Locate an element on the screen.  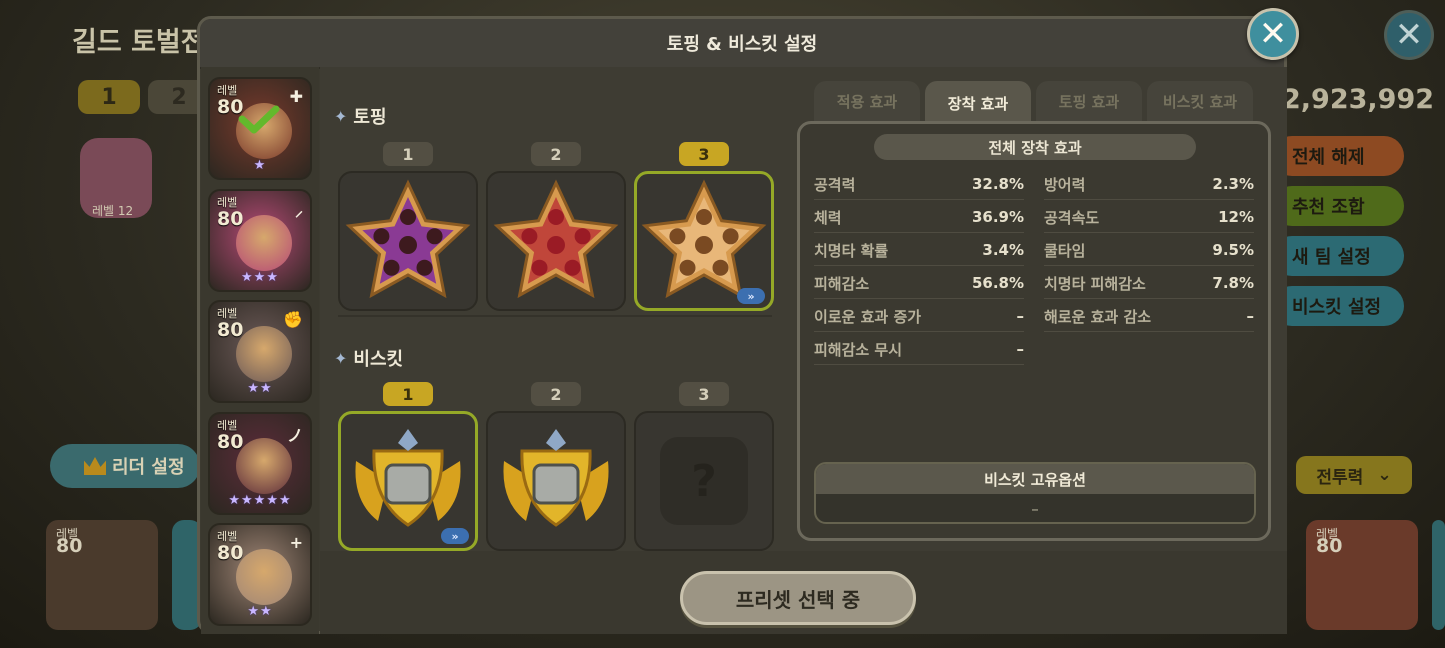
stat-name: 방어력 is located at coordinates (1065, 184).